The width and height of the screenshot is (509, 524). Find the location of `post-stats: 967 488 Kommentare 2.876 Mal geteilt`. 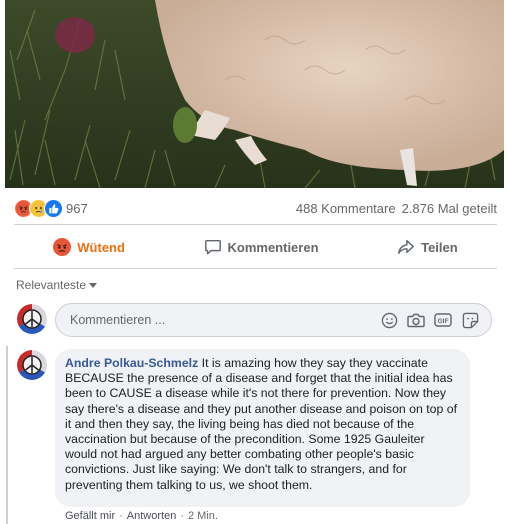

post-stats: 967 488 Kommentare 2.876 Mal geteilt is located at coordinates (255, 208).